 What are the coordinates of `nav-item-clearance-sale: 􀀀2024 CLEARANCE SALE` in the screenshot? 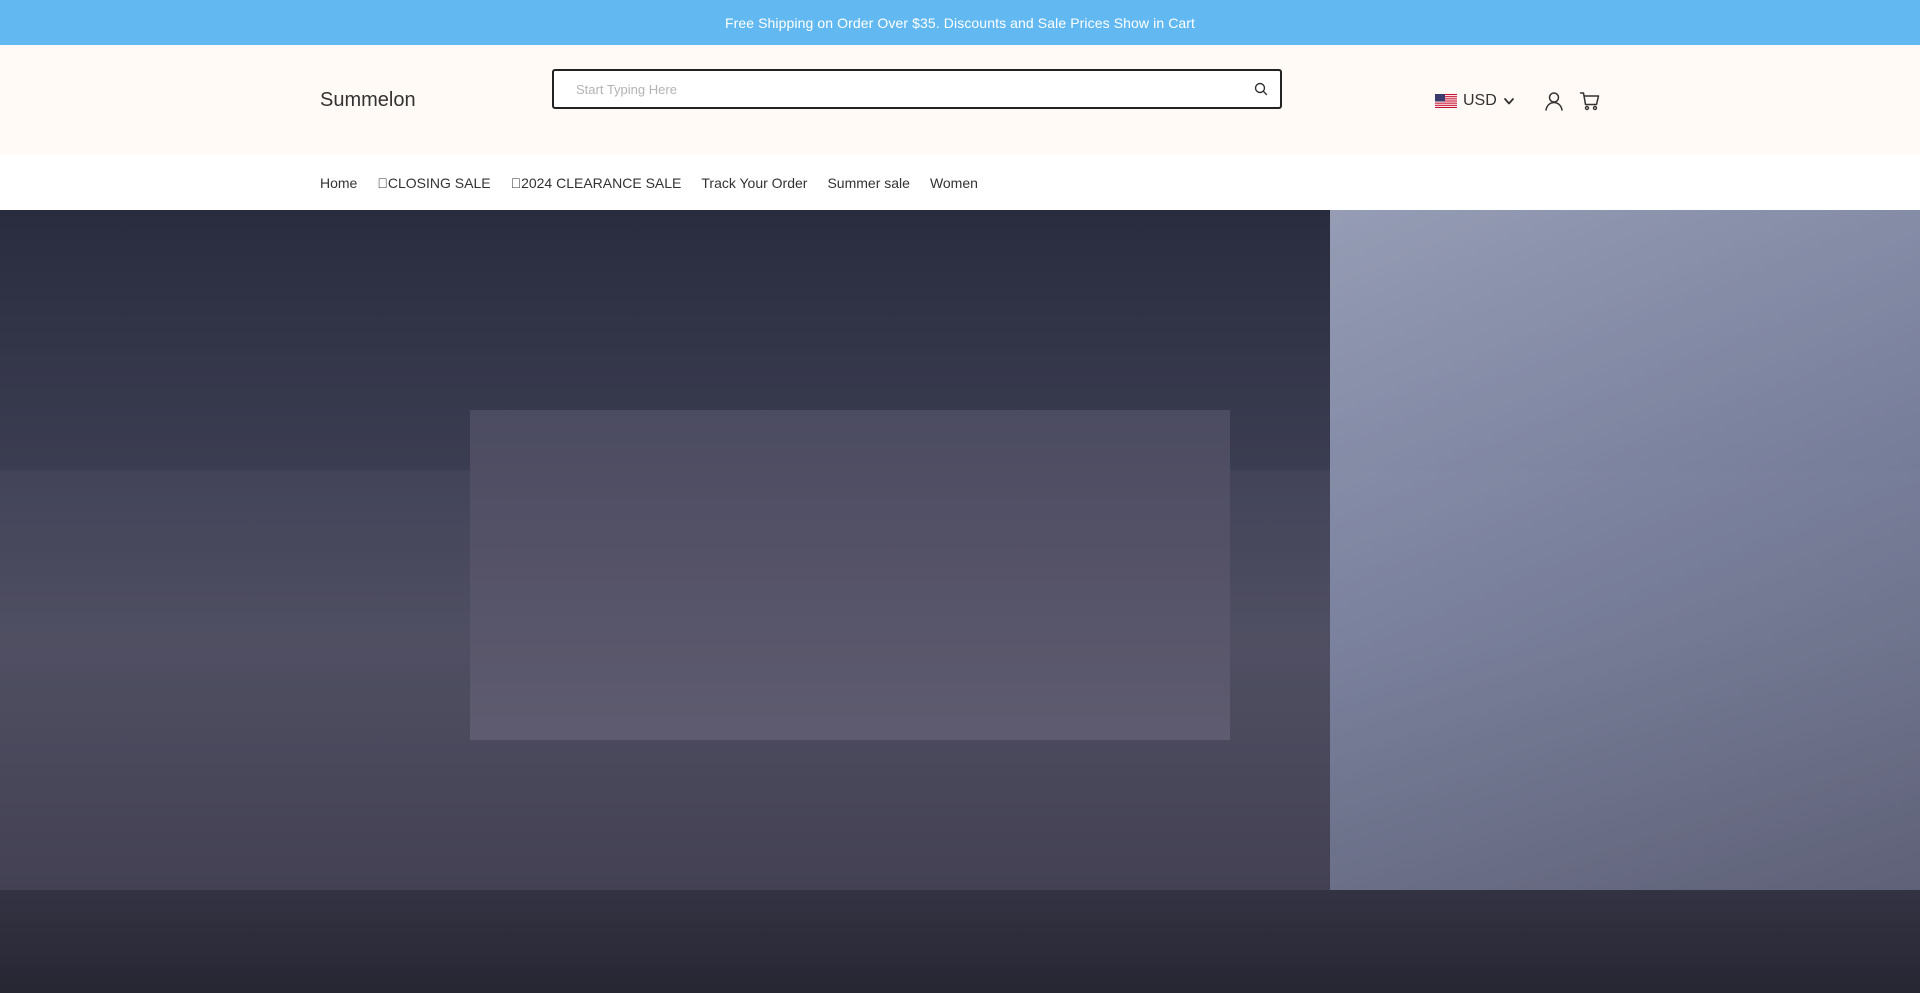 It's located at (596, 183).